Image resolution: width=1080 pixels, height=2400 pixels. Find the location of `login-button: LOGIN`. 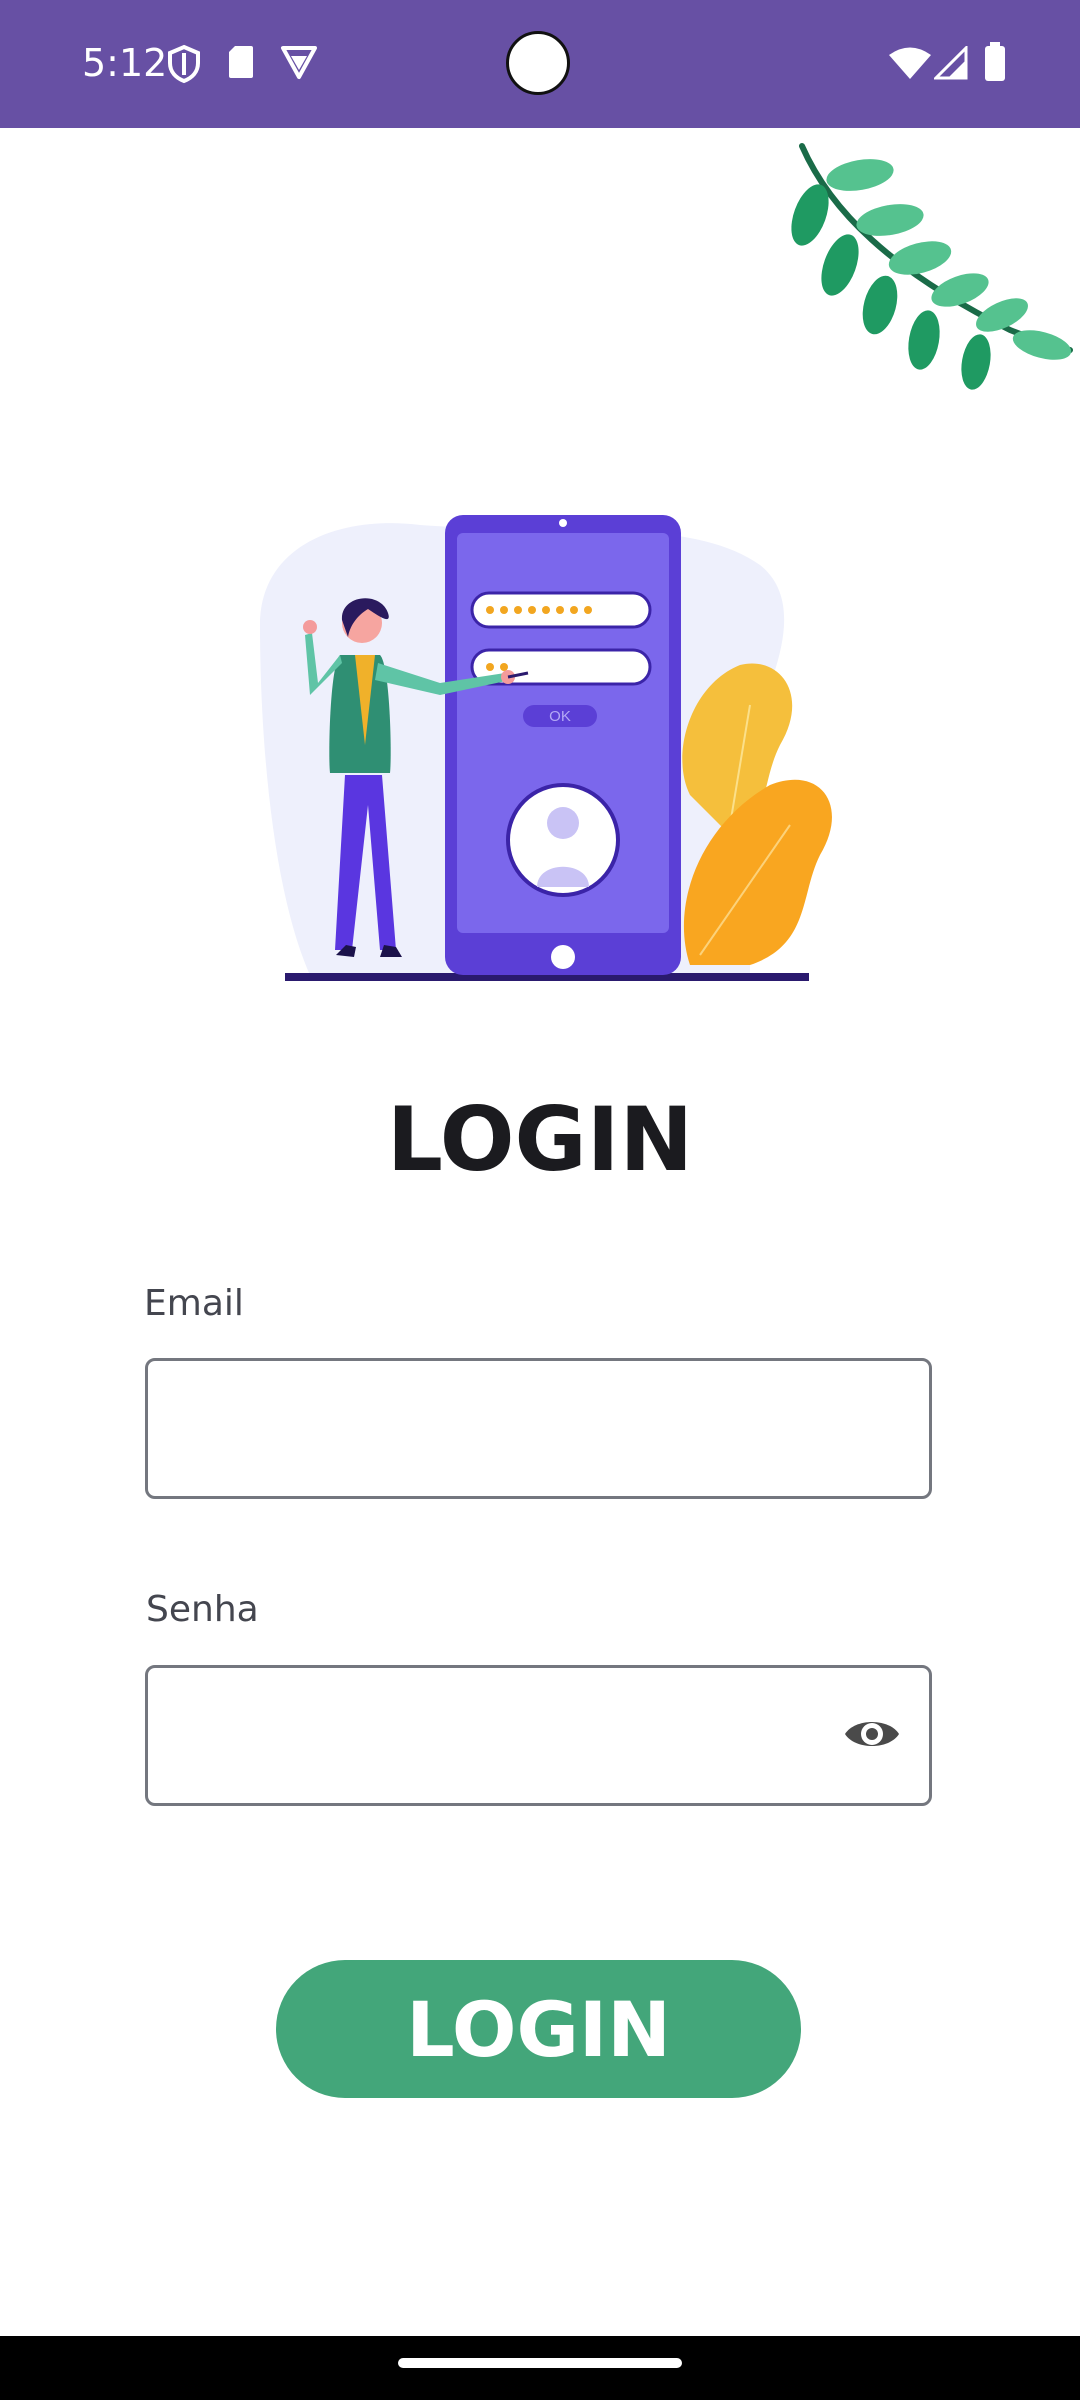

login-button: LOGIN is located at coordinates (538, 2029).